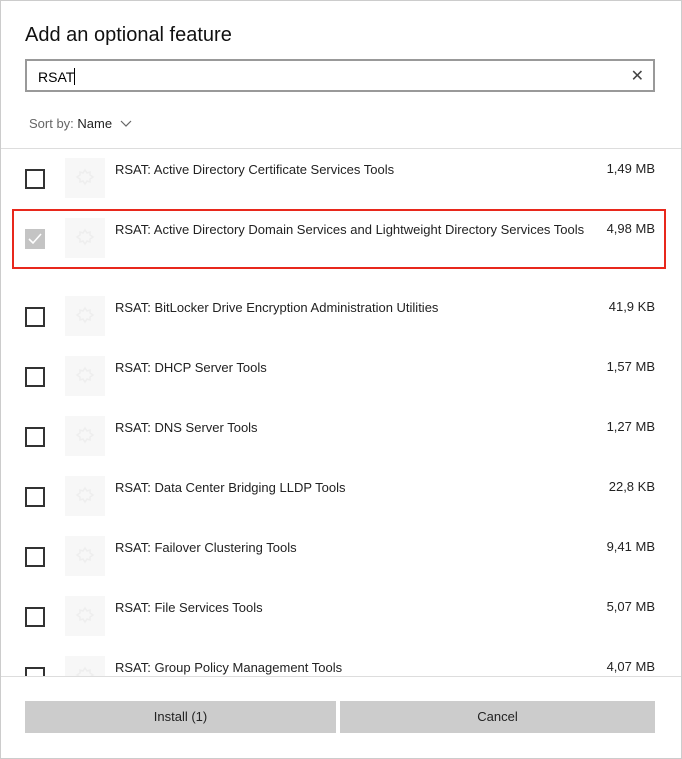 This screenshot has width=682, height=759. What do you see at coordinates (341, 617) in the screenshot?
I see `feature-row: RSAT: File Services Tools 5,07 MB` at bounding box center [341, 617].